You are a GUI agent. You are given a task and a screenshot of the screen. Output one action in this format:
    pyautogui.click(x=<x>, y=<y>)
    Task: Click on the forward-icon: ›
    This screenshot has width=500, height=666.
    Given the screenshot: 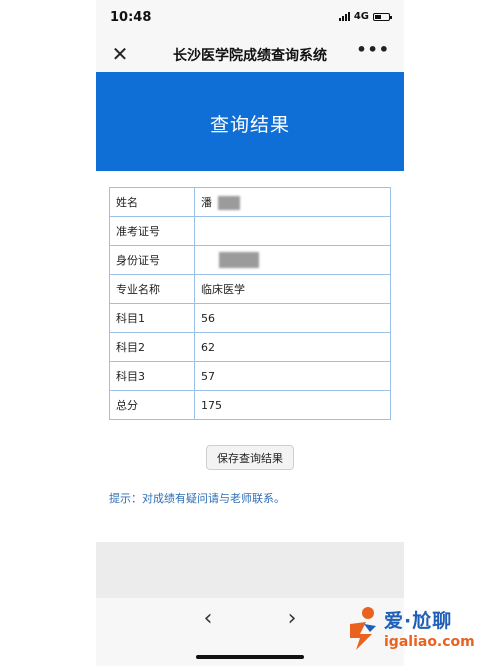 What is the action you would take?
    pyautogui.click(x=292, y=618)
    